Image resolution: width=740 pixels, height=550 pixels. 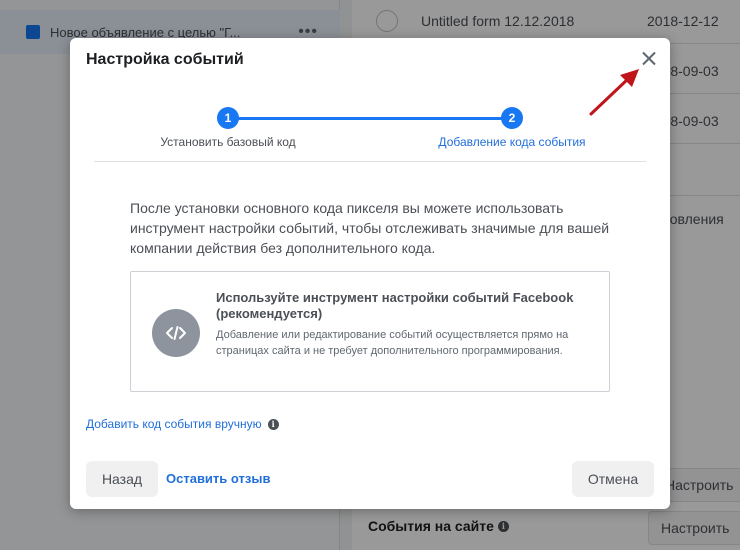 I want to click on modal-title: Настройка событий, so click(x=165, y=59).